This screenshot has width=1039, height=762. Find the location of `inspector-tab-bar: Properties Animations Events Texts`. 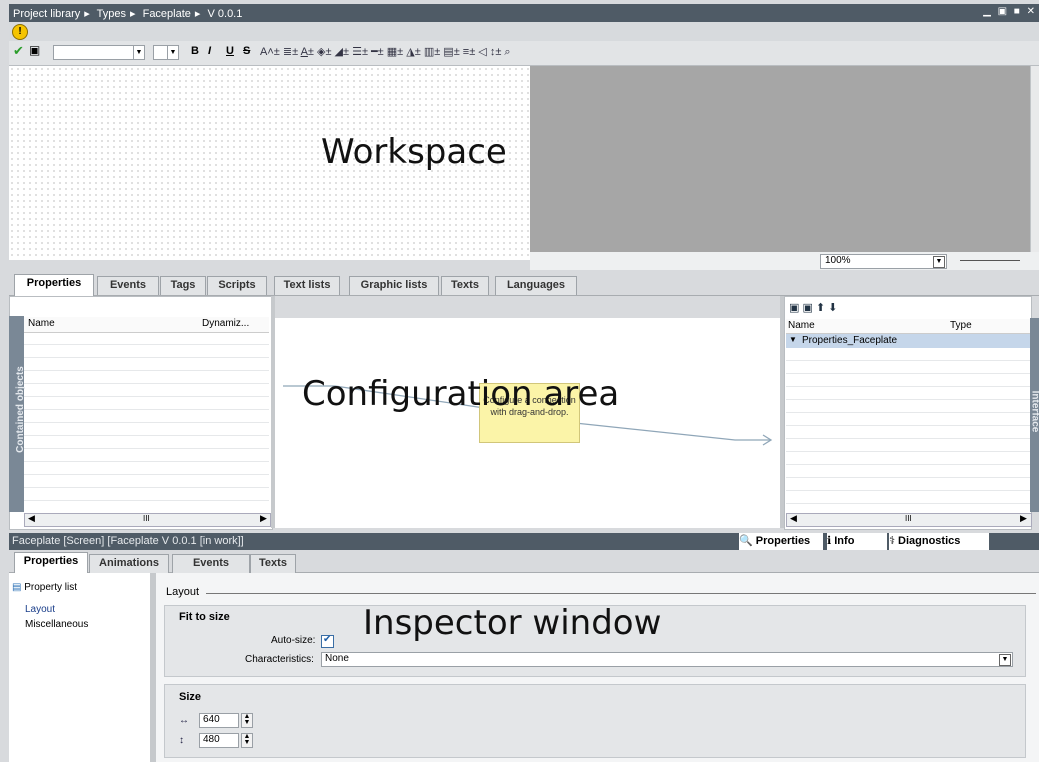

inspector-tab-bar: Properties Animations Events Texts is located at coordinates (524, 562).